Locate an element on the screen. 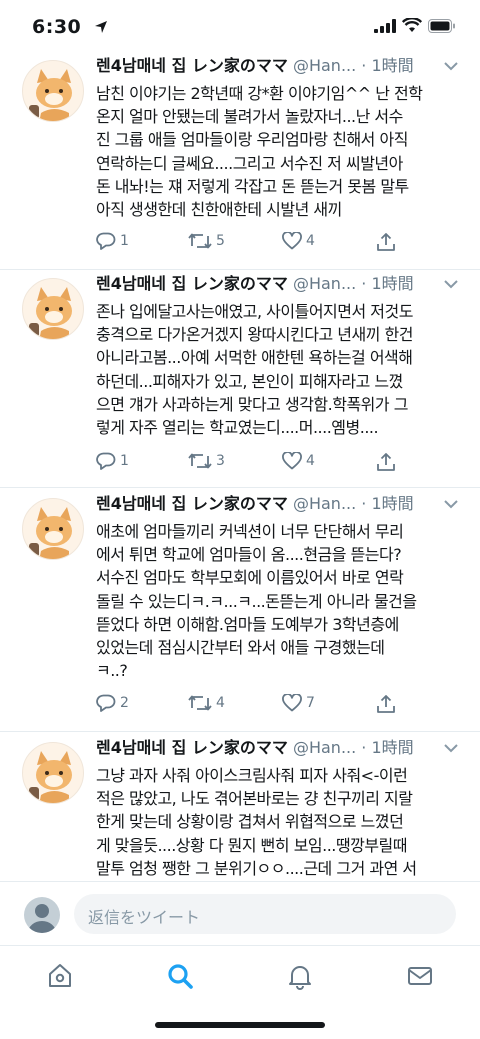  retweet-count: 5 is located at coordinates (220, 241).